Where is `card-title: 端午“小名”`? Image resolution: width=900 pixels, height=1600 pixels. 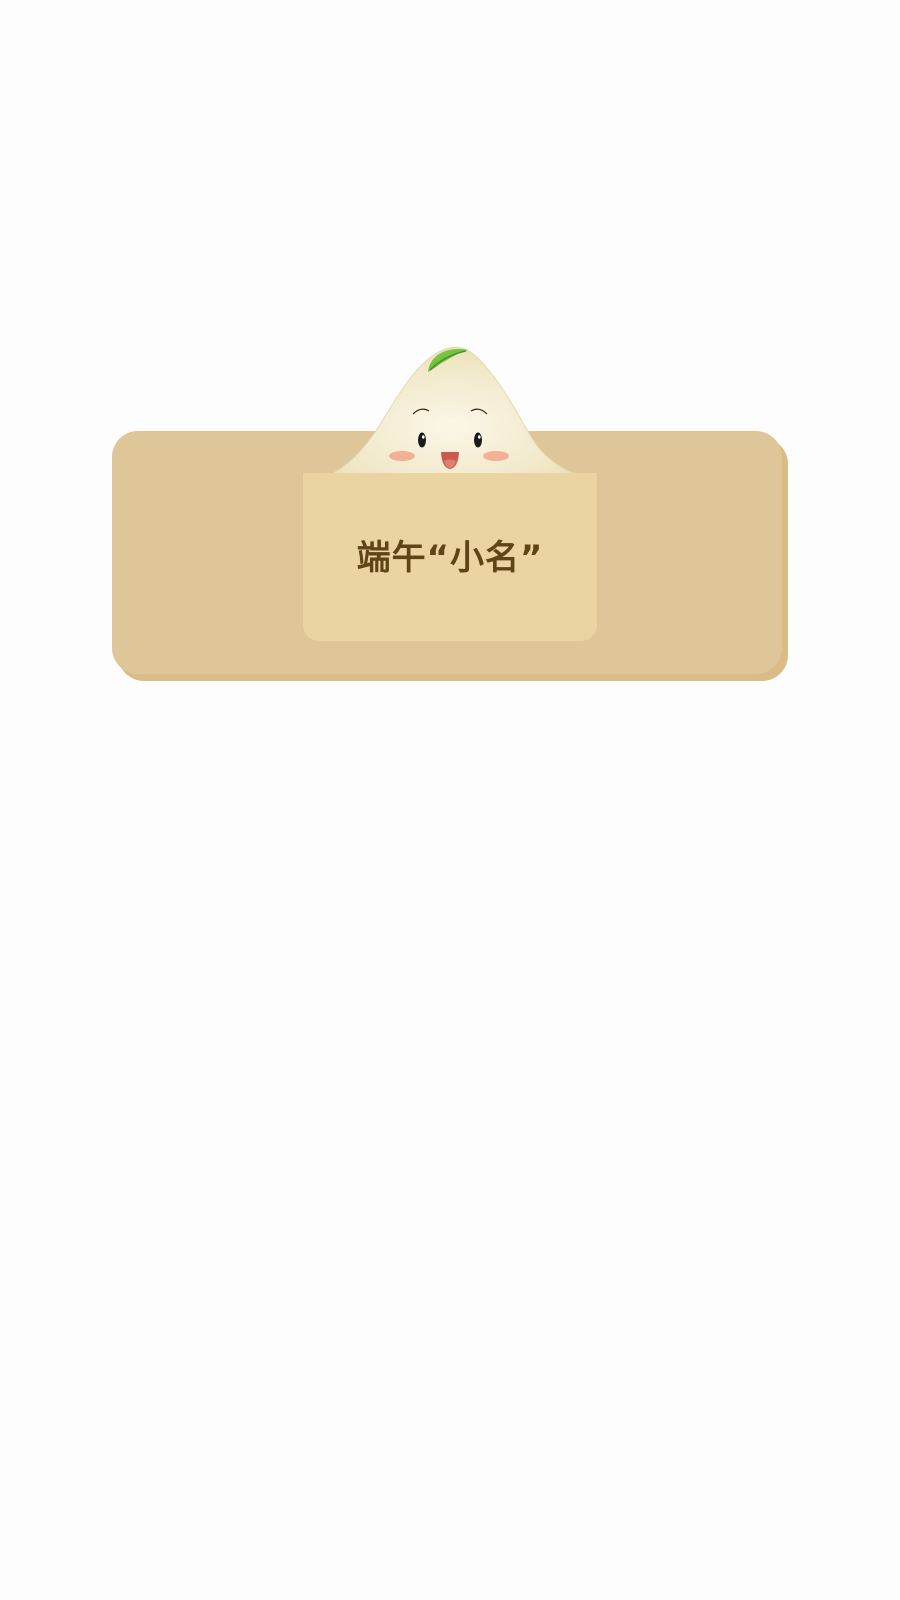 card-title: 端午“小名” is located at coordinates (450, 557).